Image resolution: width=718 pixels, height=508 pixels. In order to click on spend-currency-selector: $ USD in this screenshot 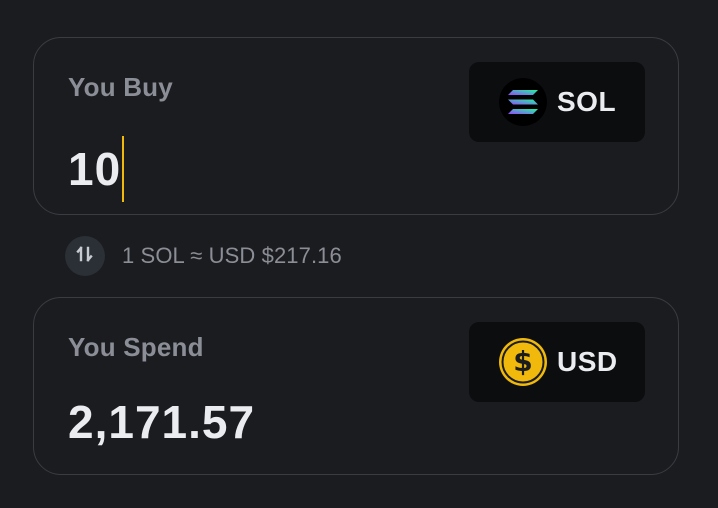, I will do `click(557, 362)`.